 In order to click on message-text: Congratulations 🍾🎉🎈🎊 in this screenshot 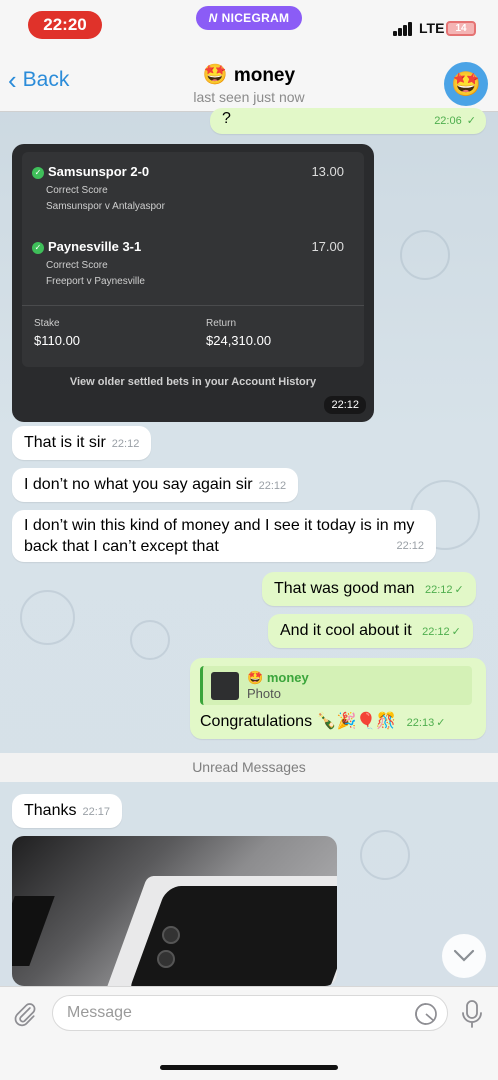, I will do `click(298, 721)`.